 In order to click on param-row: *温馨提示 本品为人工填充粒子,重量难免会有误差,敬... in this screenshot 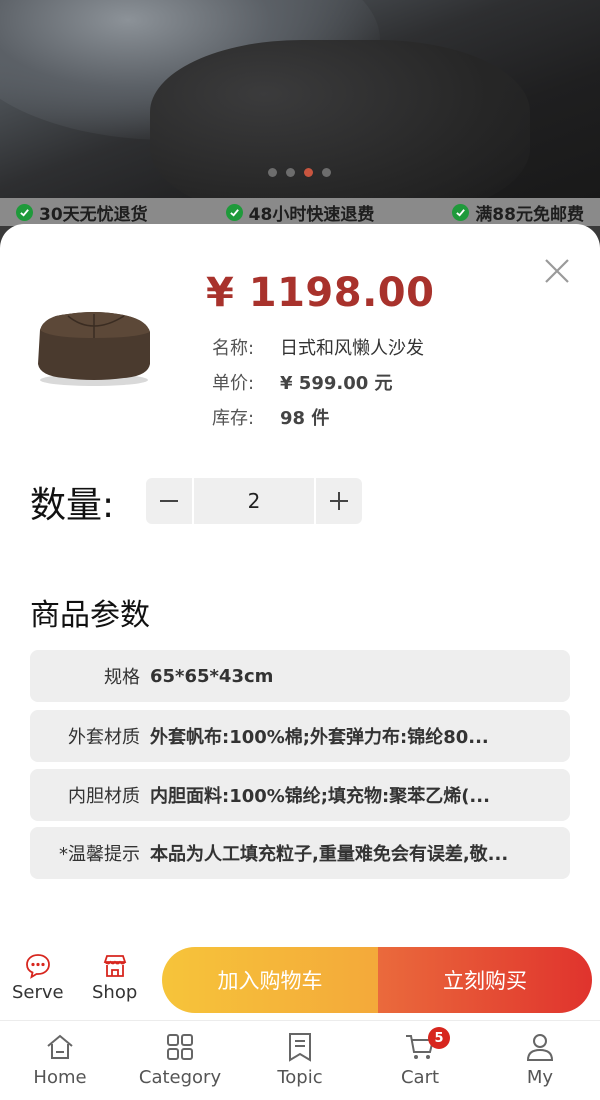, I will do `click(300, 853)`.